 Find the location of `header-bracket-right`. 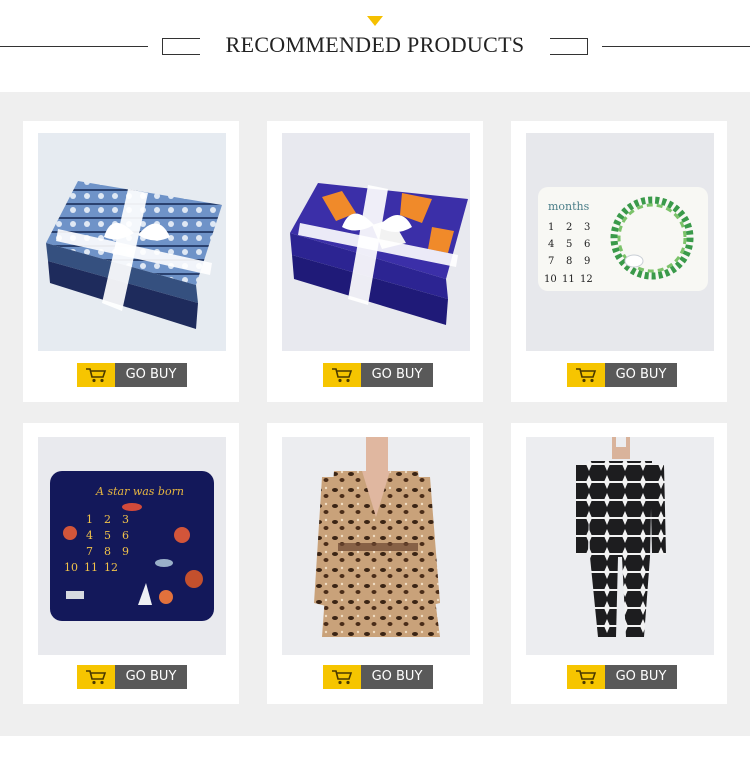

header-bracket-right is located at coordinates (569, 46).